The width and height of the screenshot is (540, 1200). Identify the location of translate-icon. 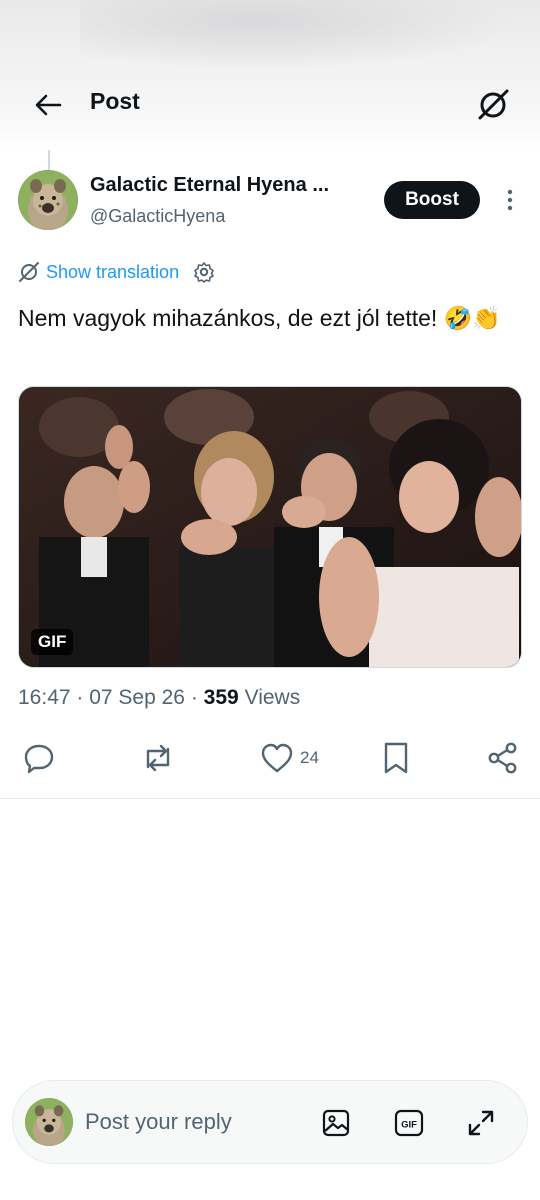
(29, 272).